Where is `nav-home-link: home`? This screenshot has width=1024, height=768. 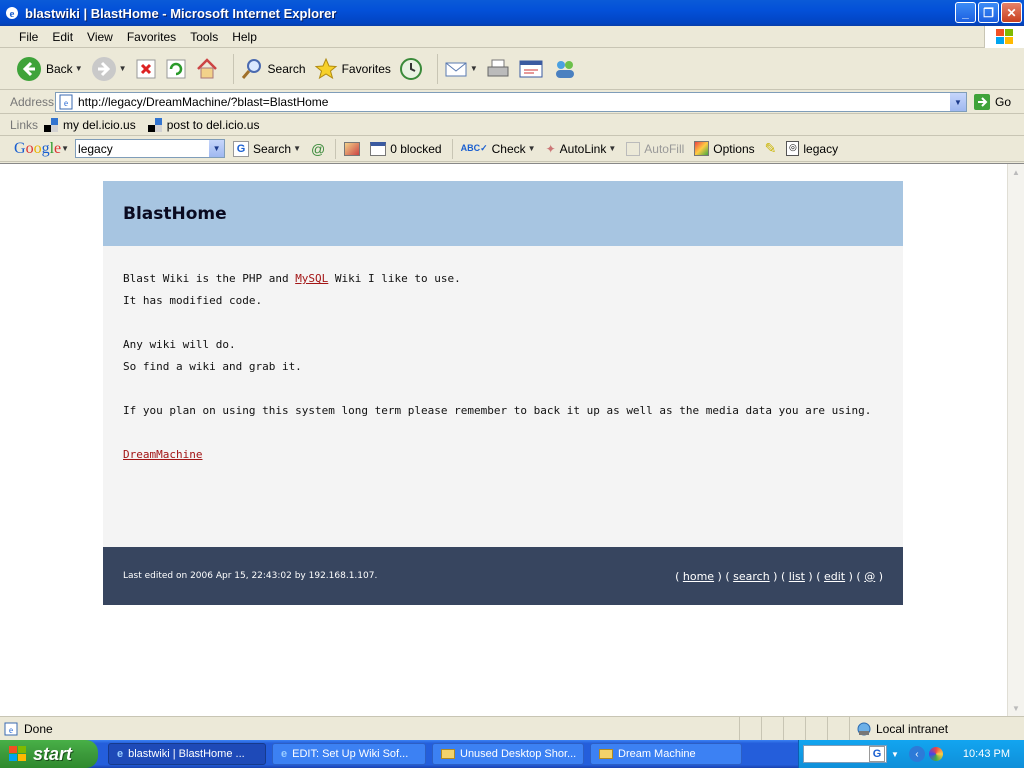
nav-home-link: home is located at coordinates (698, 576).